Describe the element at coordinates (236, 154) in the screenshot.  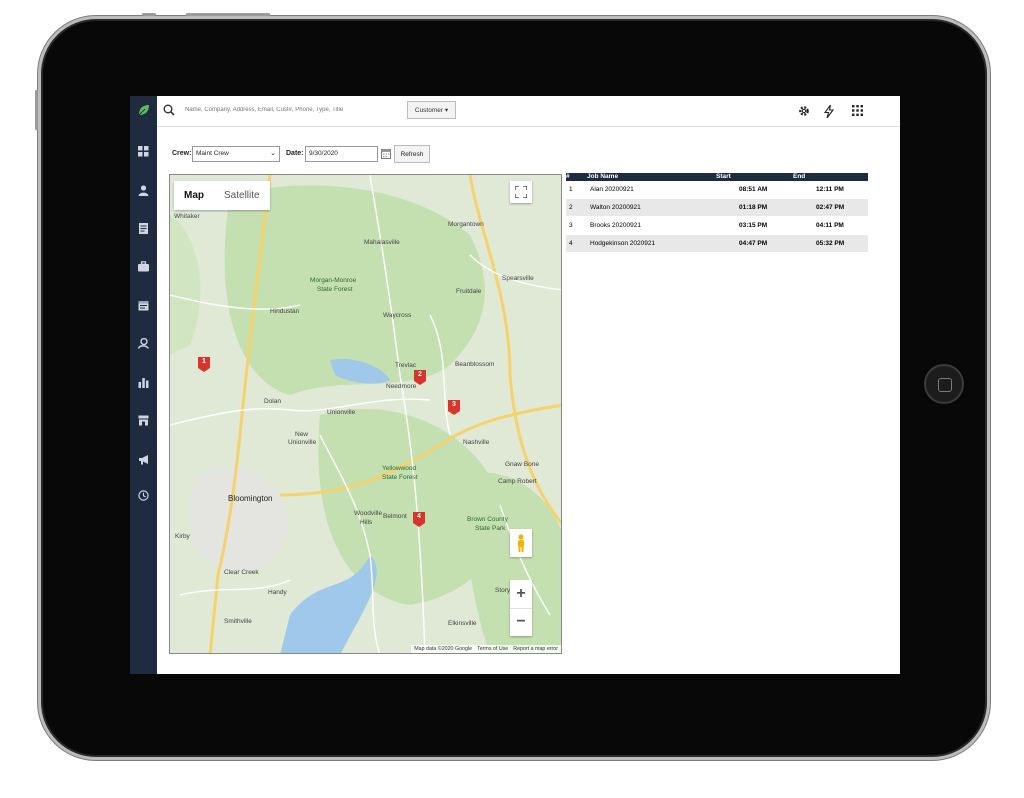
I see `crew-select: Maint Crew ⌄` at that location.